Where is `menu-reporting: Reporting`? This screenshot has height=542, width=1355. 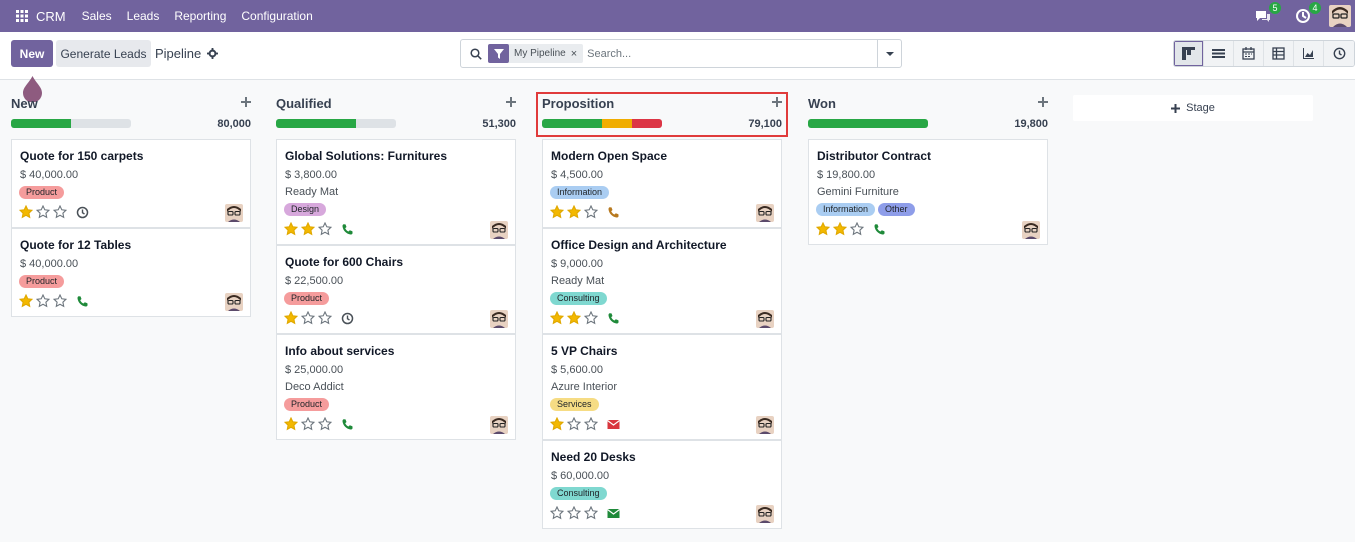
menu-reporting: Reporting is located at coordinates (200, 16).